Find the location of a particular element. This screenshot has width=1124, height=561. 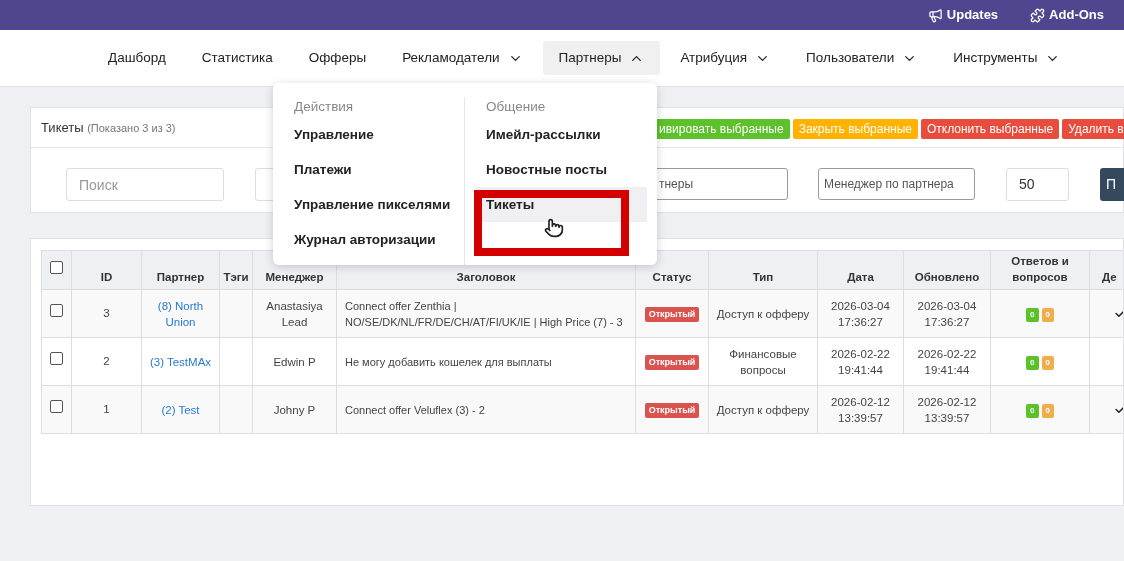

menu-item: Журнал авторизации is located at coordinates (379, 239).